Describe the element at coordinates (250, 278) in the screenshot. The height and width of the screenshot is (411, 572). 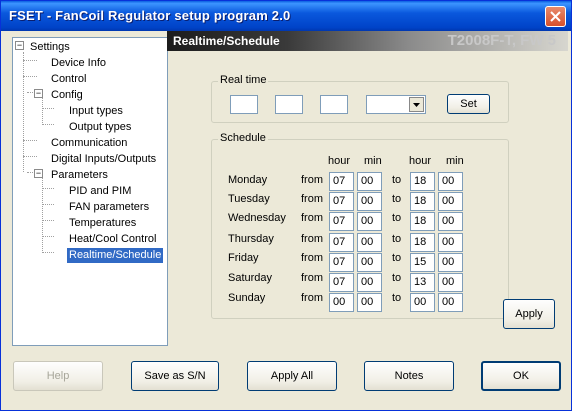
I see `day-label: Saturday` at that location.